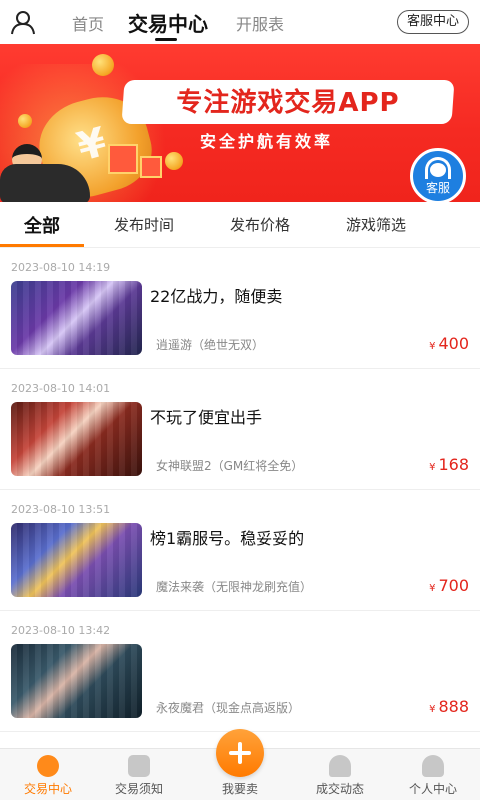 The height and width of the screenshot is (800, 480). I want to click on tab-server-schedule: 开服表, so click(260, 23).